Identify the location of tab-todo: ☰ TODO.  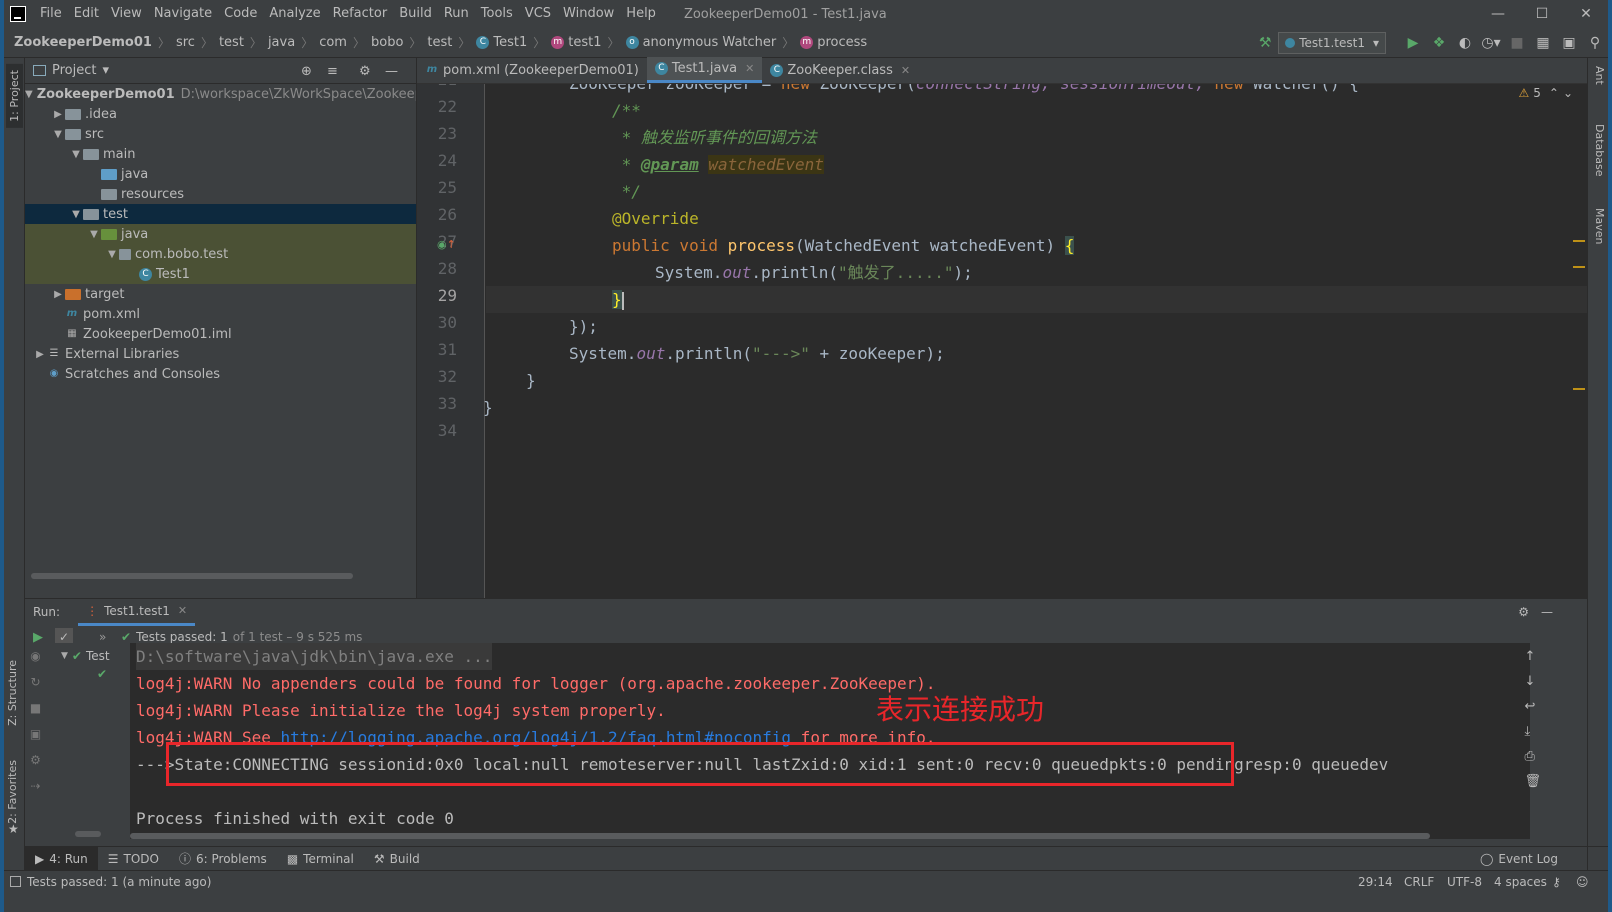
(133, 859).